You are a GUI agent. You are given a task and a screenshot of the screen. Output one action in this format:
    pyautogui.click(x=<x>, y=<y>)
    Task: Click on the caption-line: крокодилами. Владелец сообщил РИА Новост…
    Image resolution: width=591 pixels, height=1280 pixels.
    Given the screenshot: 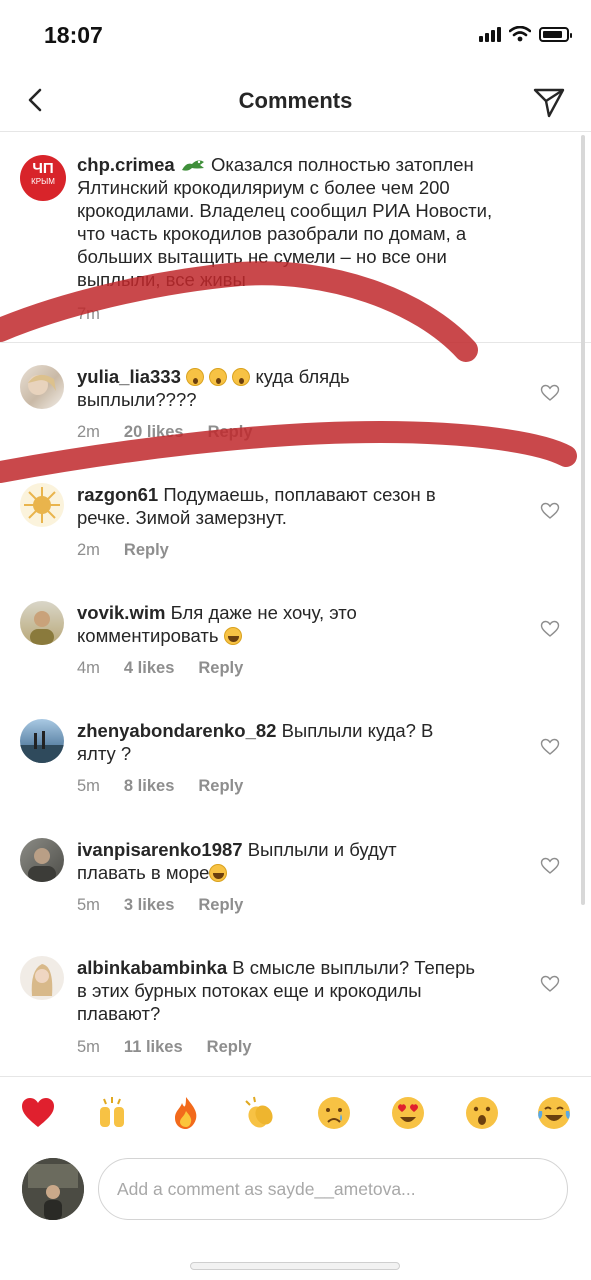 What is the action you would take?
    pyautogui.click(x=285, y=210)
    